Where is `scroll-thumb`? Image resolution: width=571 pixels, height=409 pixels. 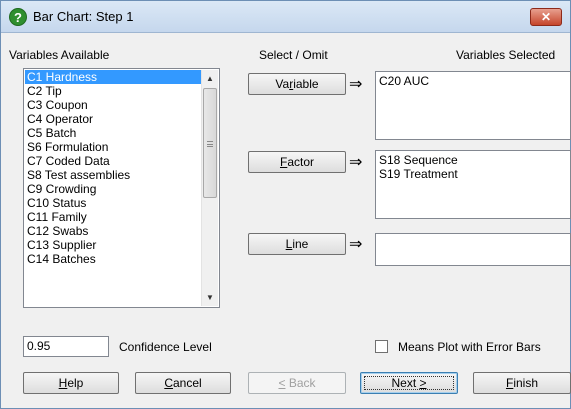
scroll-thumb is located at coordinates (210, 143).